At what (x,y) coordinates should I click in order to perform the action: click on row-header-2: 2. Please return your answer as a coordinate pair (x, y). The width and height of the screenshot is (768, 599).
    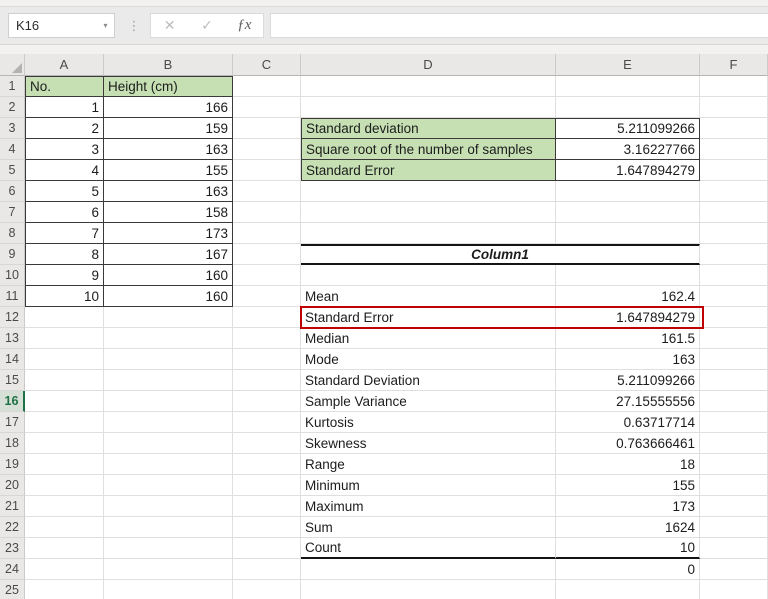
    Looking at the image, I should click on (12, 107).